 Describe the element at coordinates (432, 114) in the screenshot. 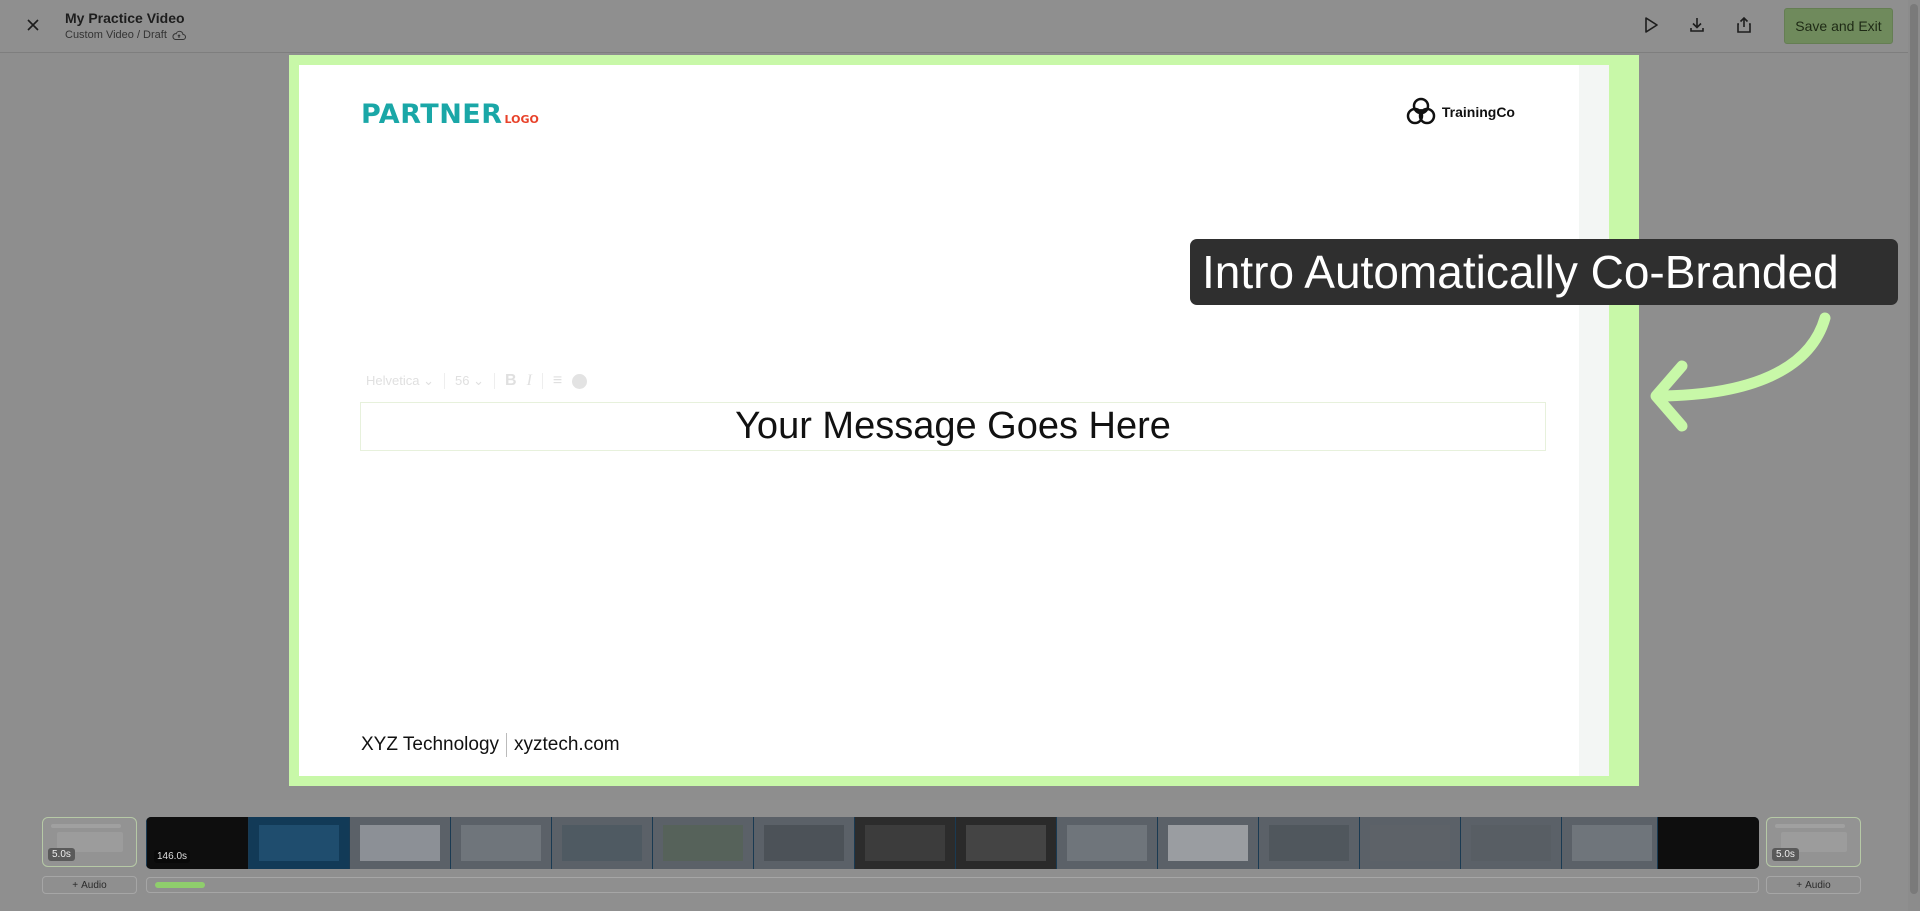

I see `partner-logo-main: PARTNER` at that location.